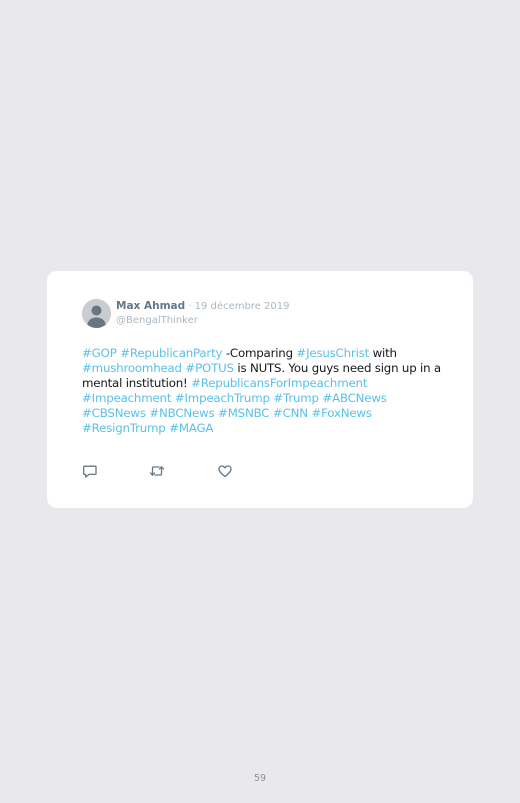 The image size is (520, 803). I want to click on hashtag-link: #ABCNews, so click(354, 398).